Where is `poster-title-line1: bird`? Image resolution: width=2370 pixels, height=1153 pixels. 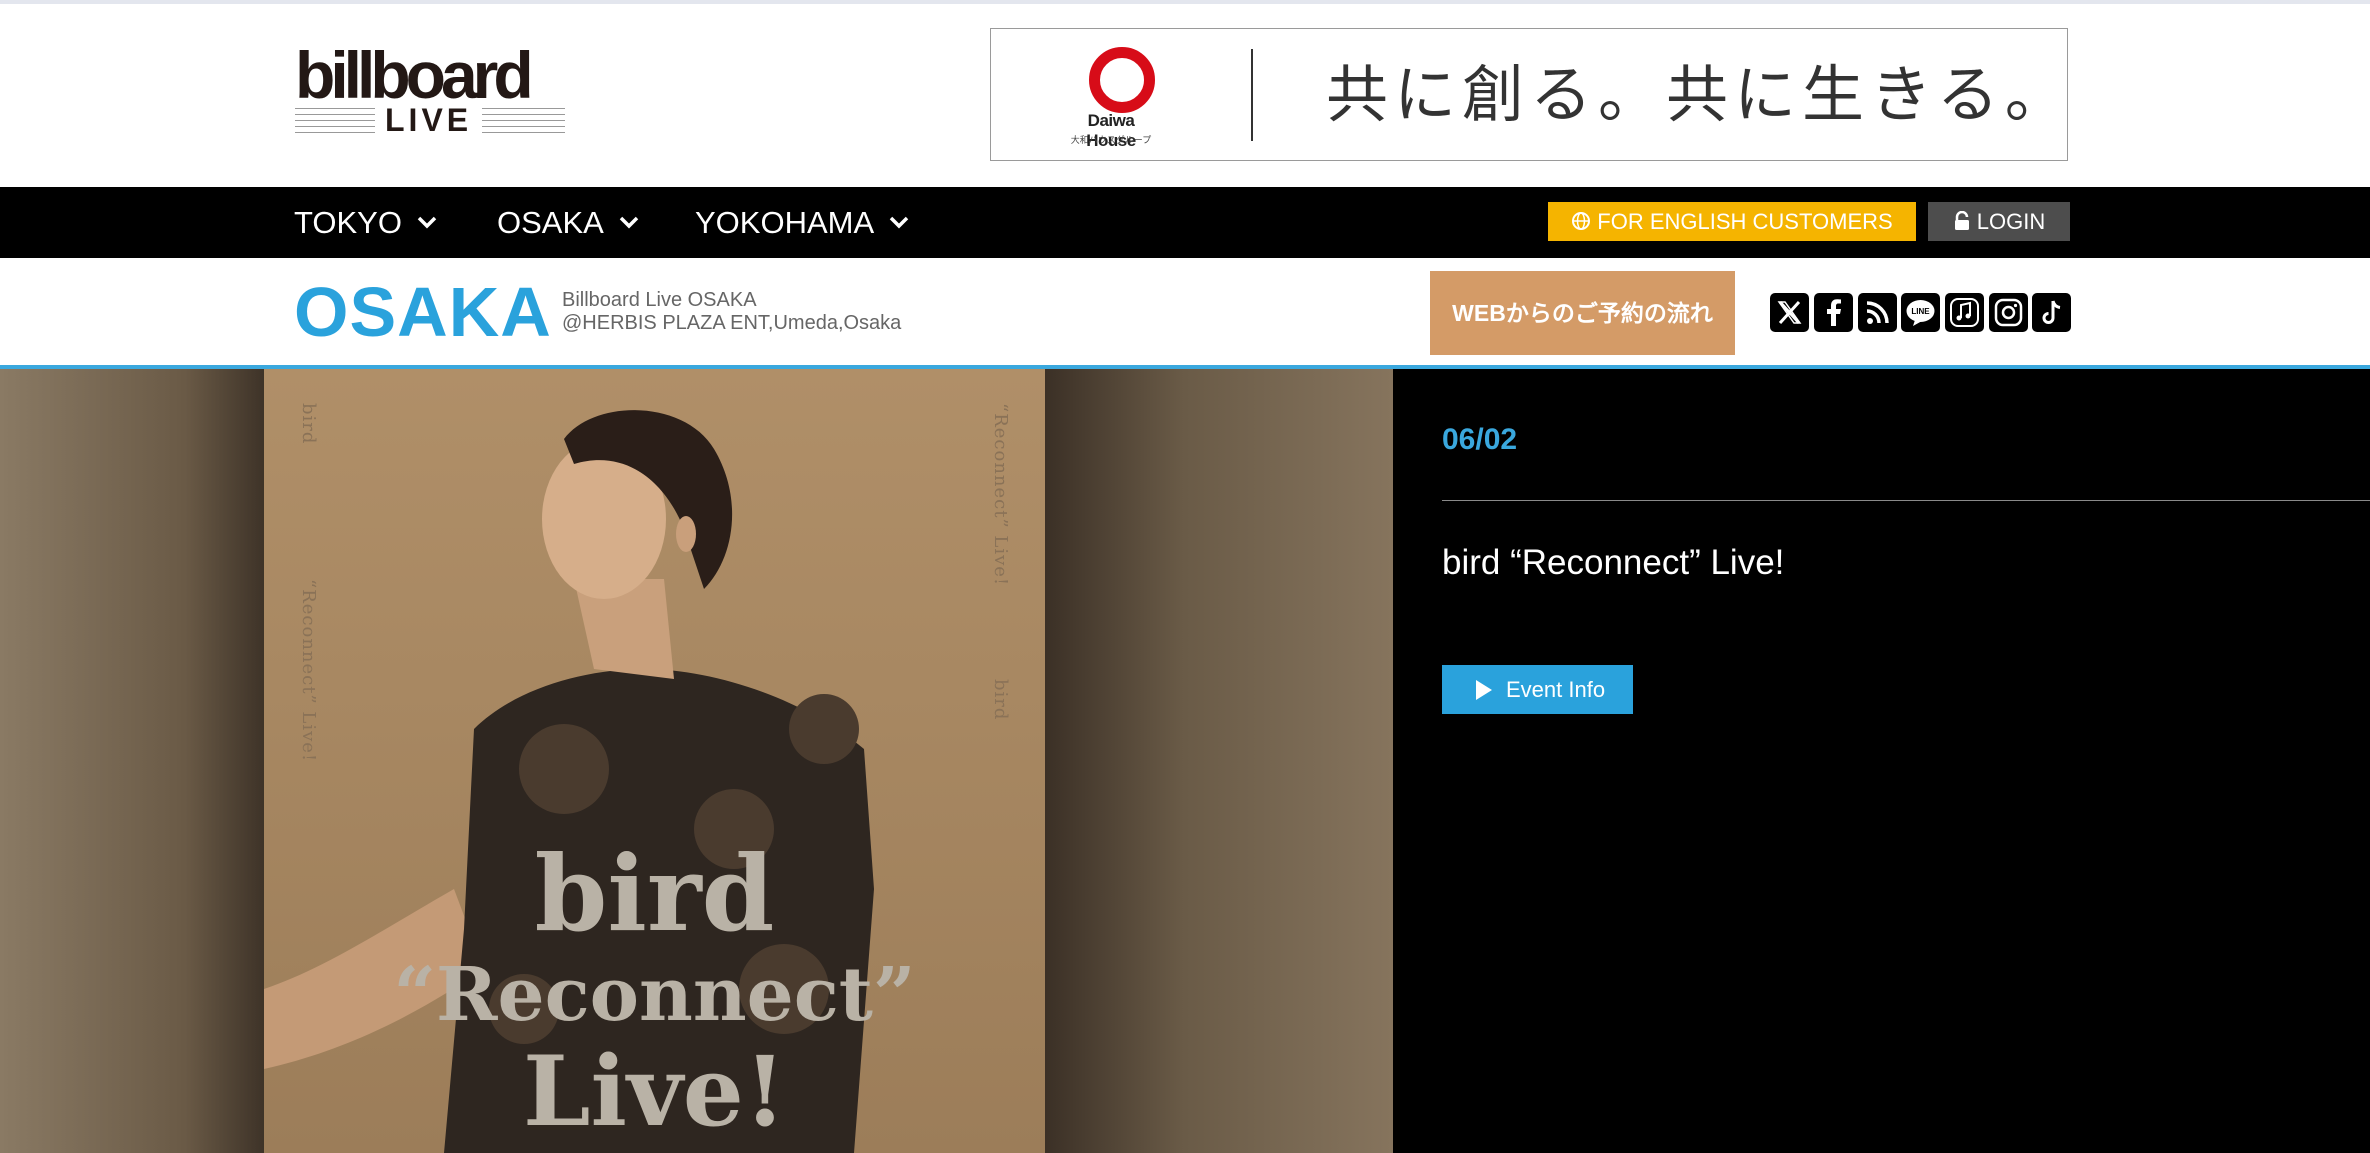
poster-title-line1: bird is located at coordinates (654, 893).